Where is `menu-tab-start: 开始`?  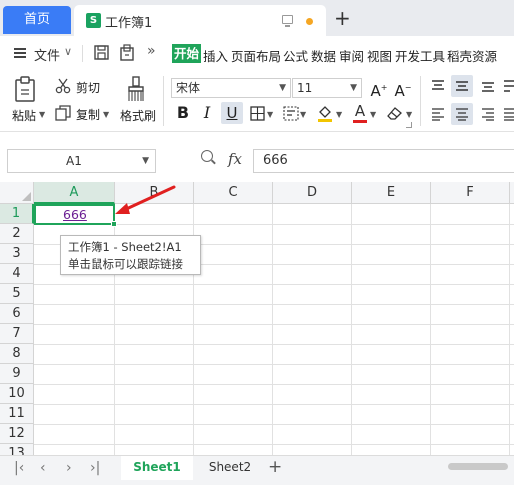
menu-tab-start: 开始 is located at coordinates (187, 53).